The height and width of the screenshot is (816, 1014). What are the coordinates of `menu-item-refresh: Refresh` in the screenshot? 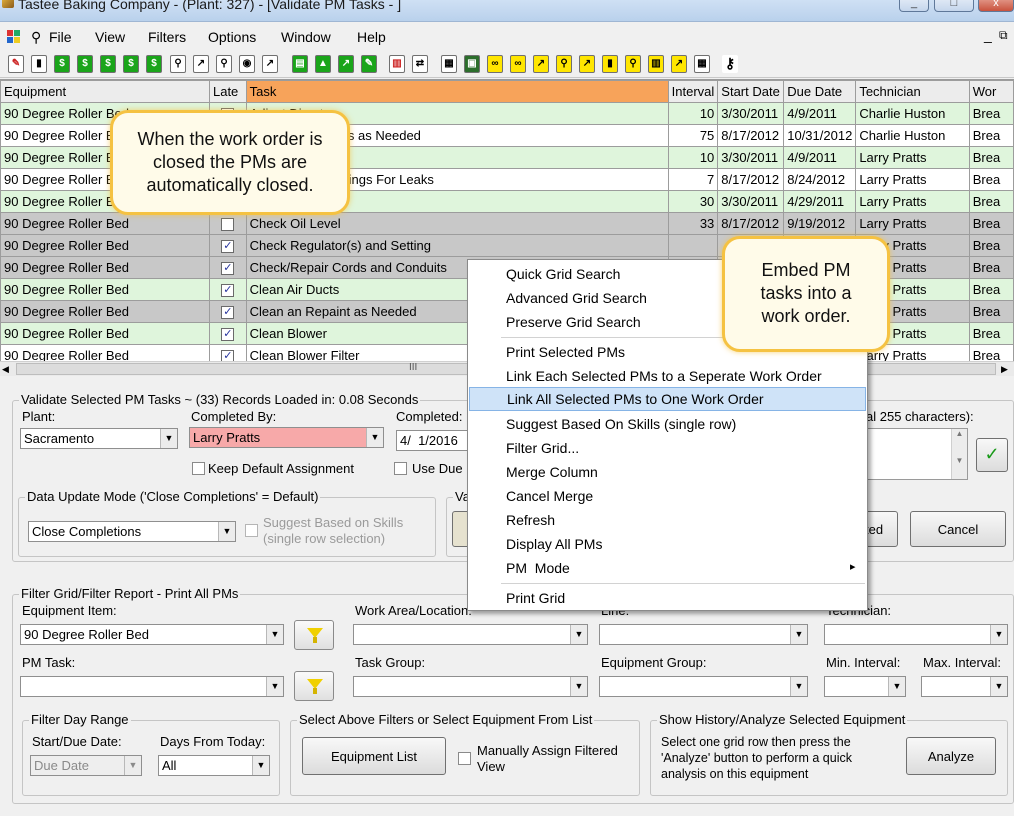 It's located at (667, 520).